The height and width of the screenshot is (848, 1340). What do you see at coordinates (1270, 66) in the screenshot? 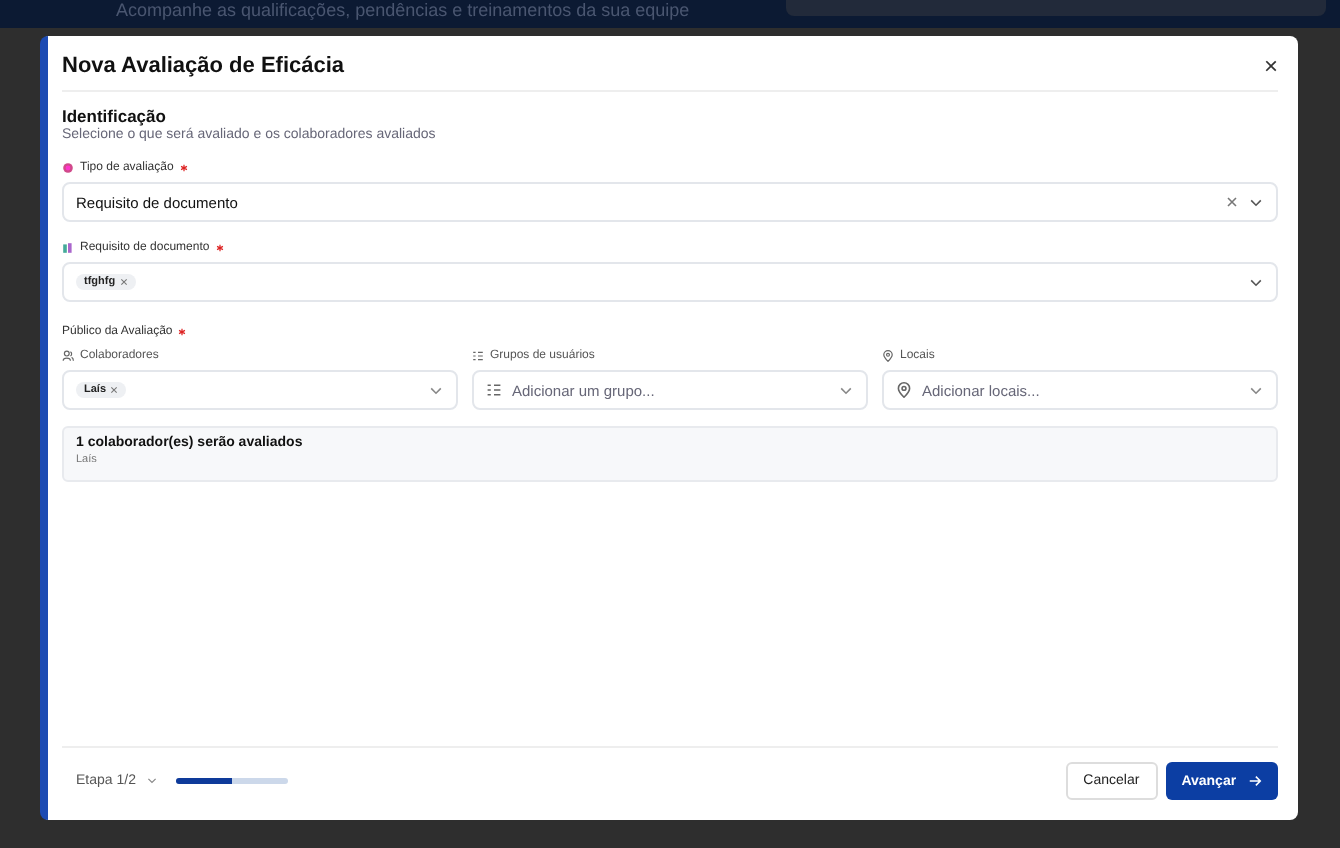
I see `close-button: ×` at bounding box center [1270, 66].